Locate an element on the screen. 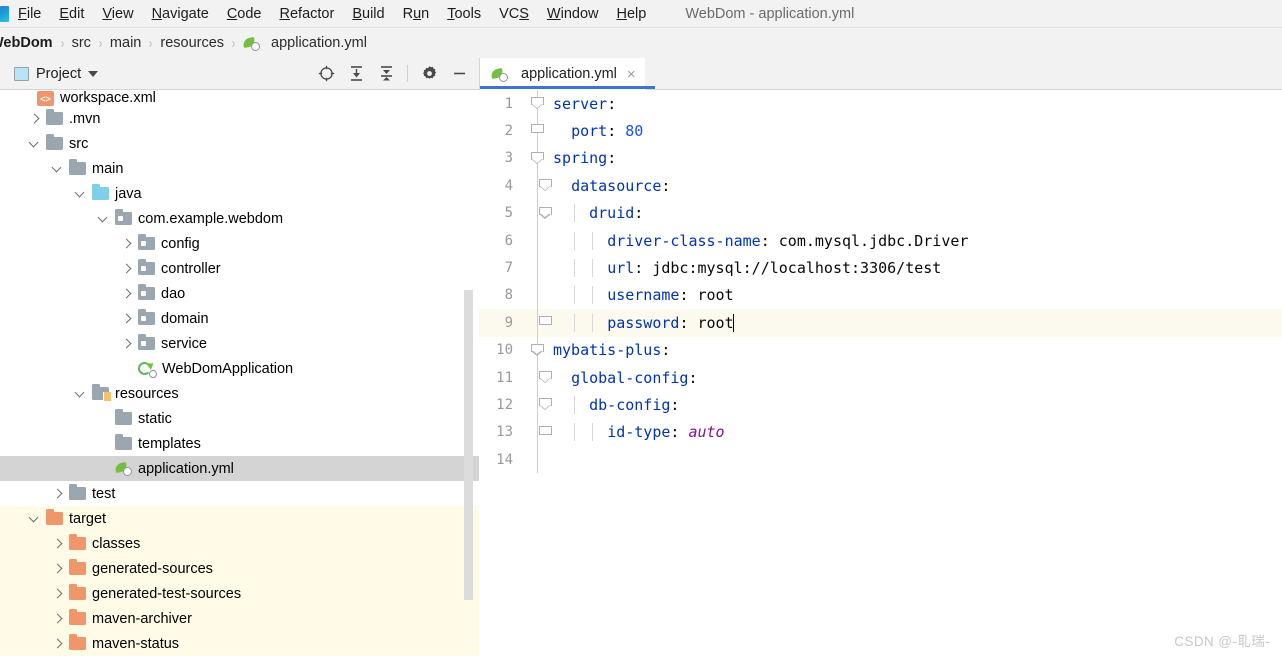 This screenshot has height=658, width=1282. editor-line: 5 druid: is located at coordinates (880, 213).